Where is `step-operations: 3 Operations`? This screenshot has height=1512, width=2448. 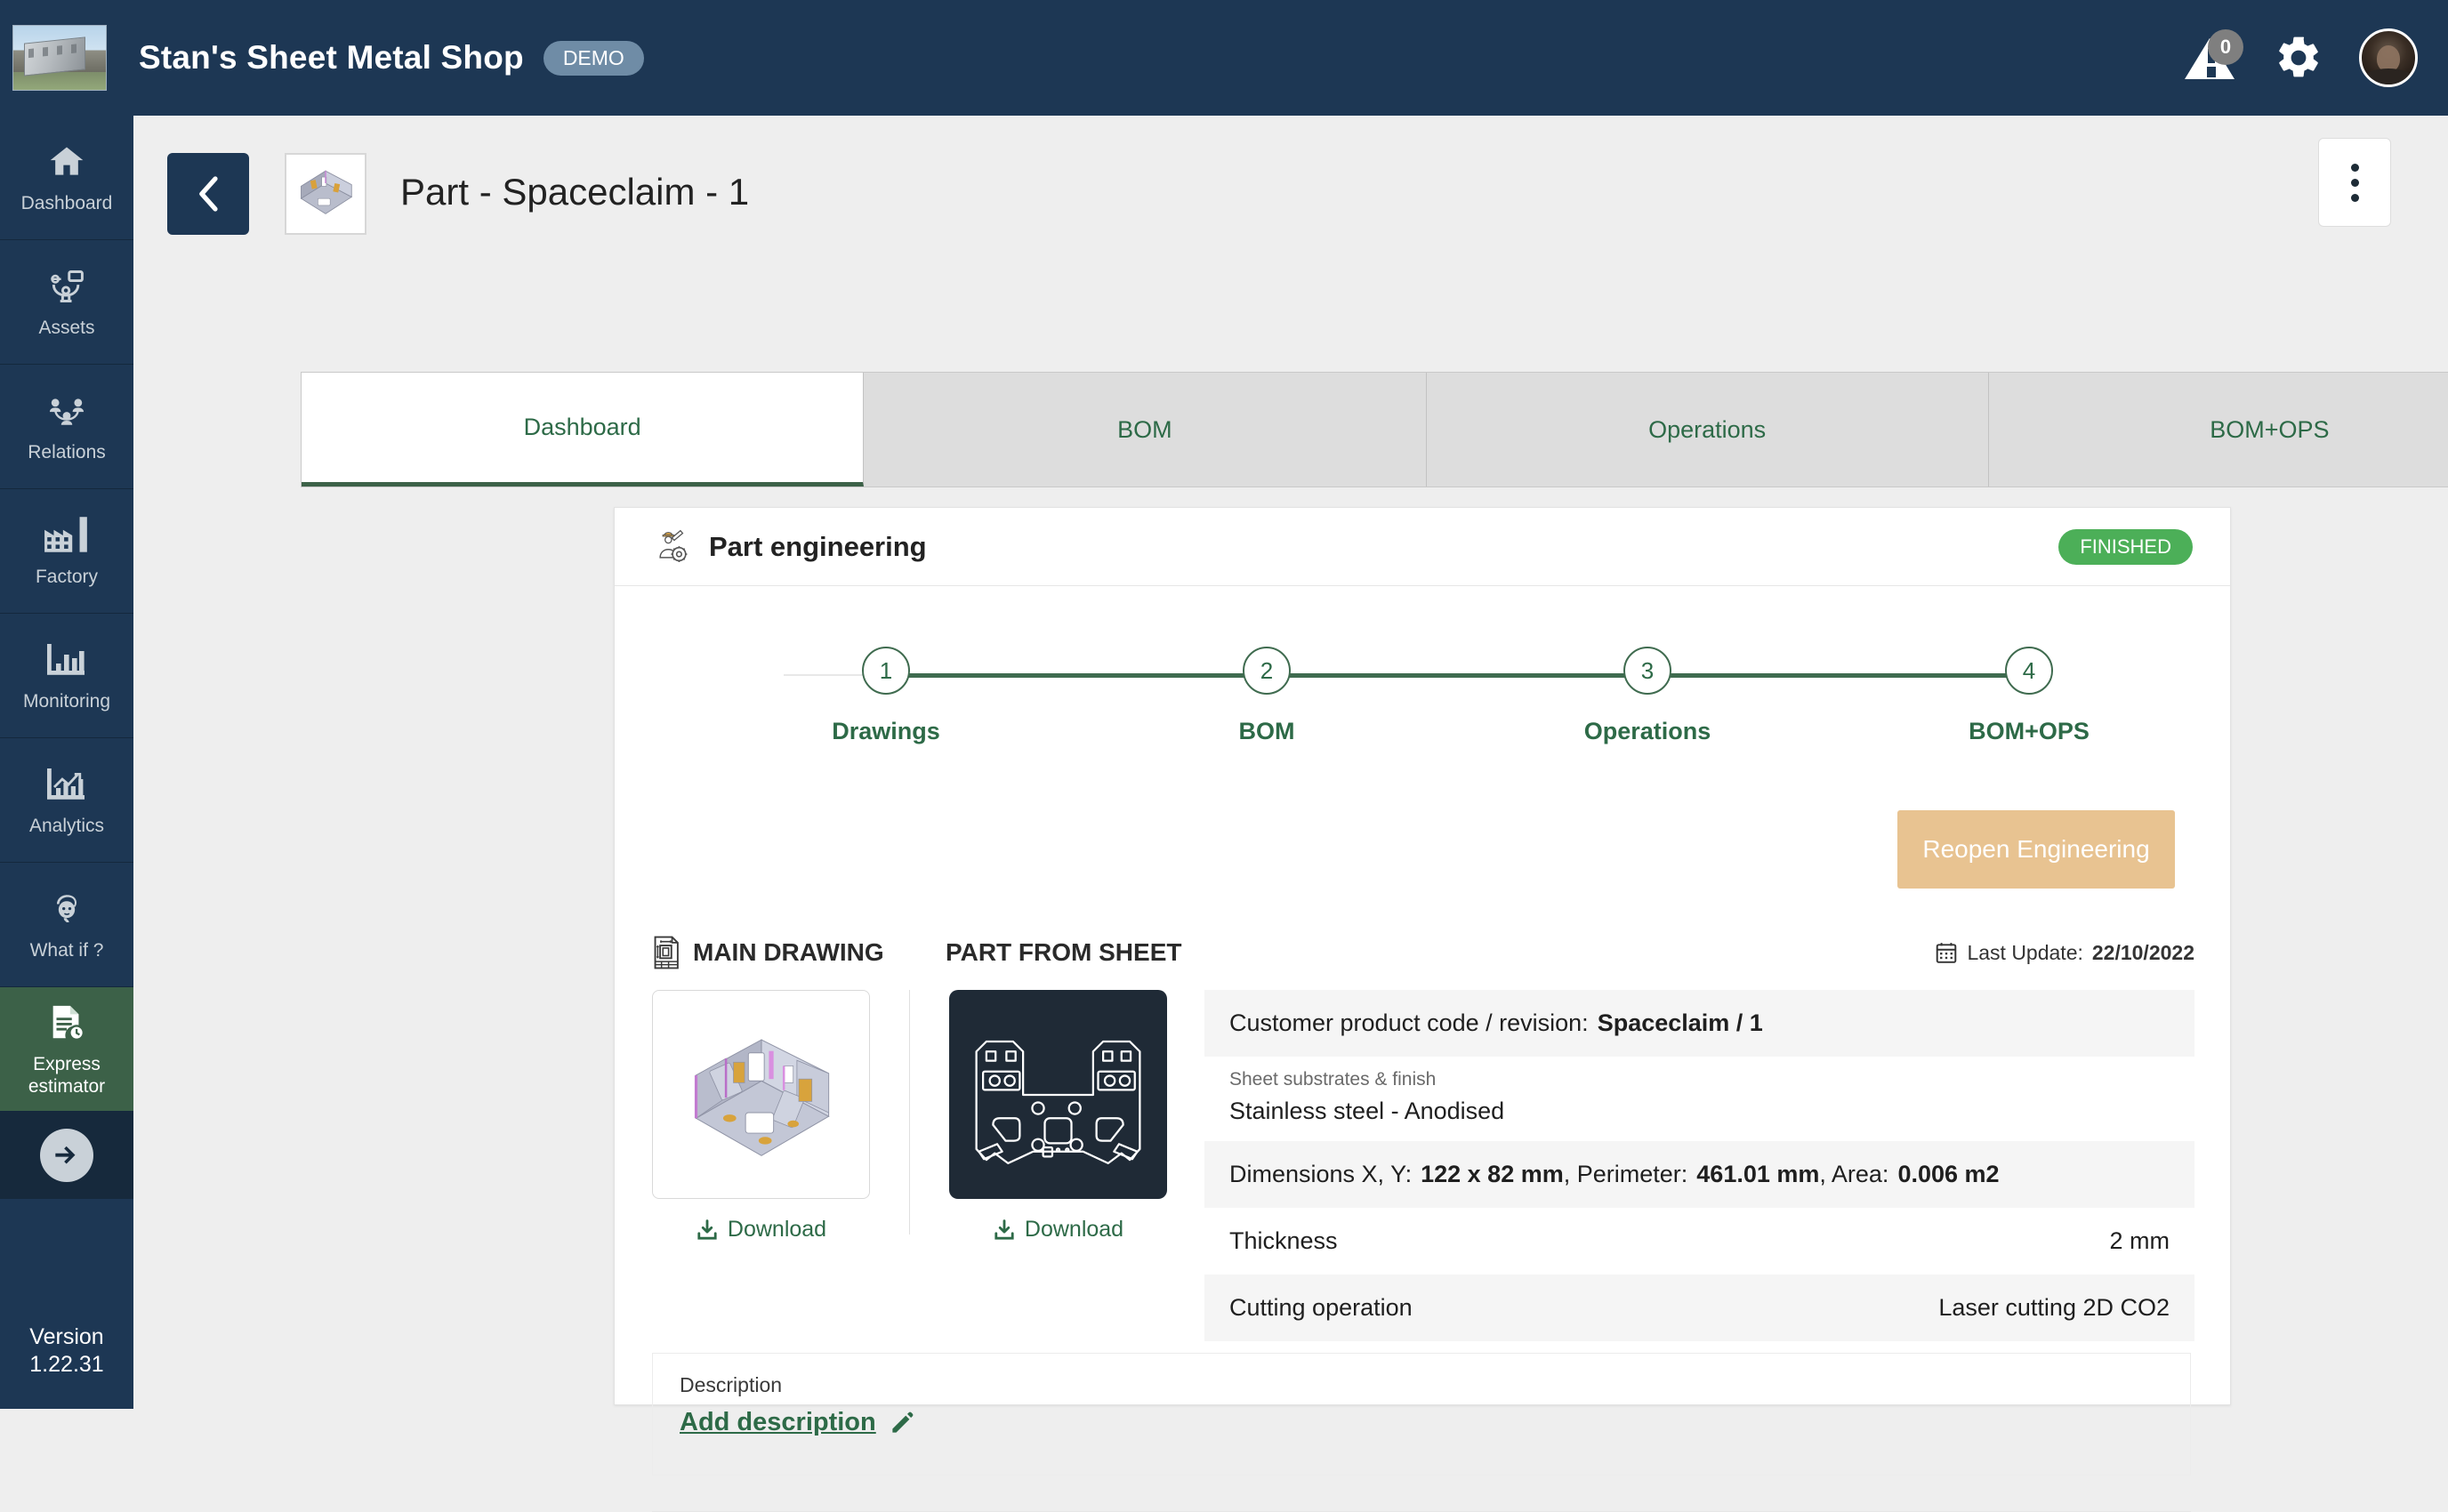
step-operations: 3 Operations is located at coordinates (1647, 696).